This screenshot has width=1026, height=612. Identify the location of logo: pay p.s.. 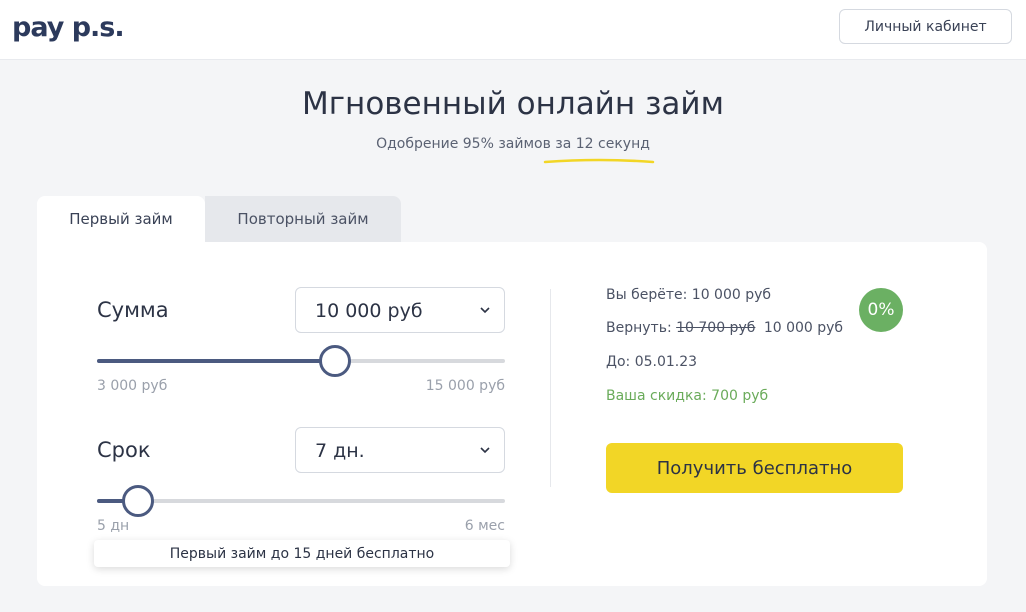
(68, 27).